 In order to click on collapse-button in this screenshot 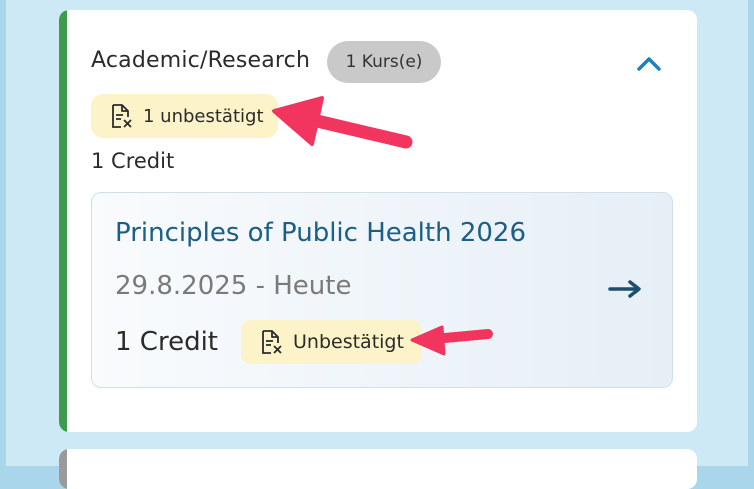, I will do `click(649, 63)`.